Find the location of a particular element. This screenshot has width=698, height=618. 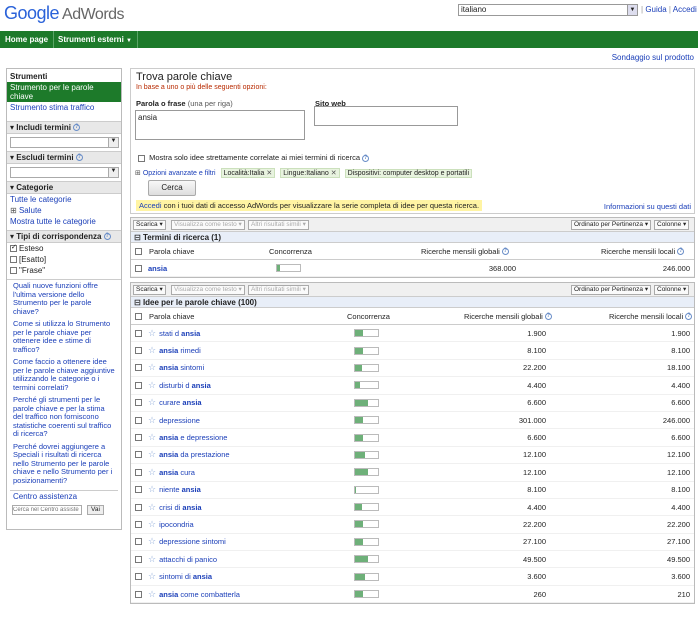

keyword-link: ansia sintomi is located at coordinates (181, 367).